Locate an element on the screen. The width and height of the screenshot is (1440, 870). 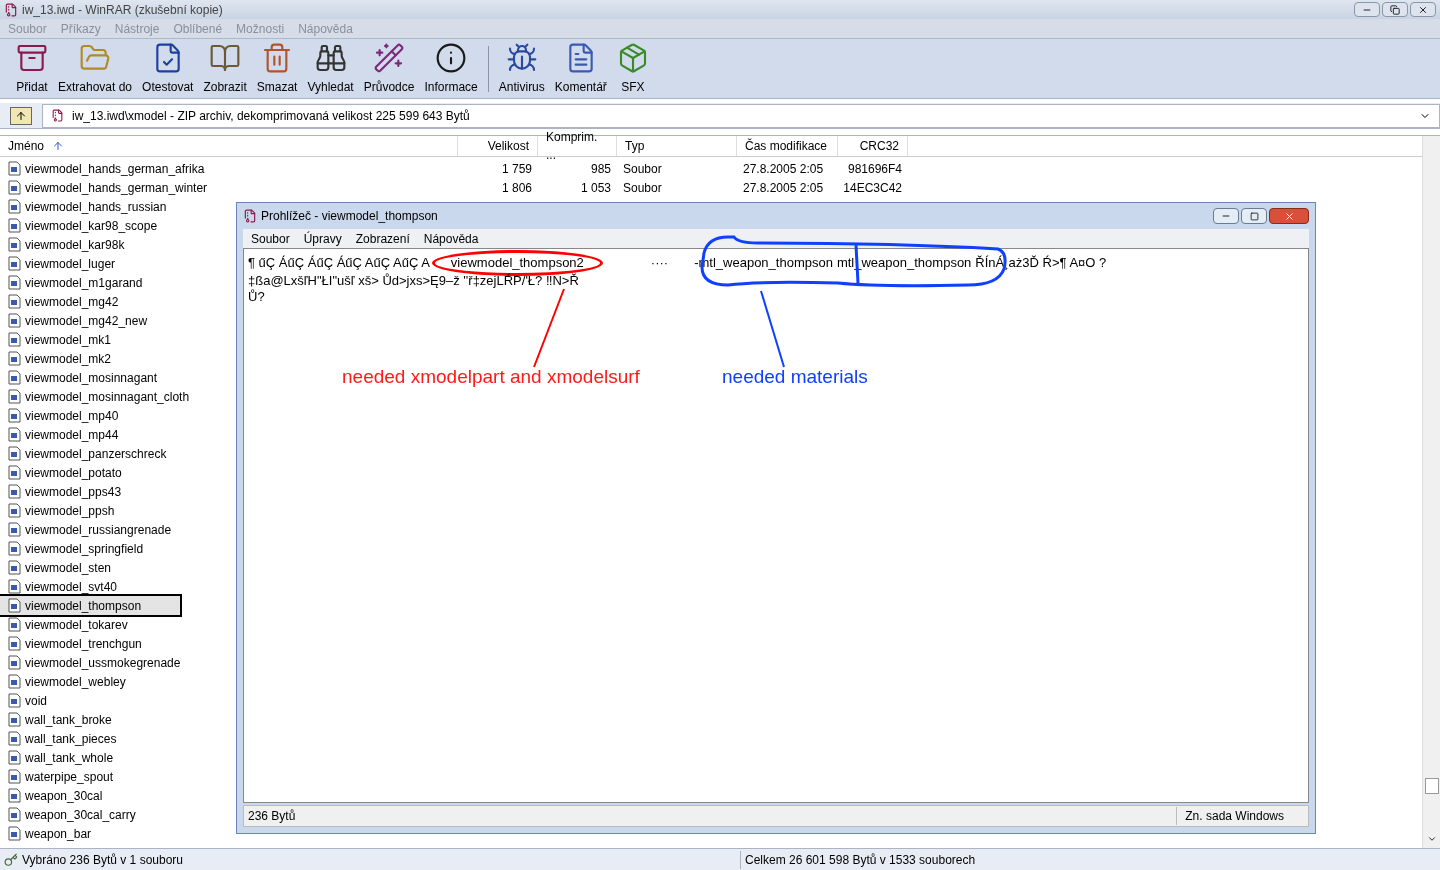
file-name: viewmodel_mosinnagant is located at coordinates (91, 378).